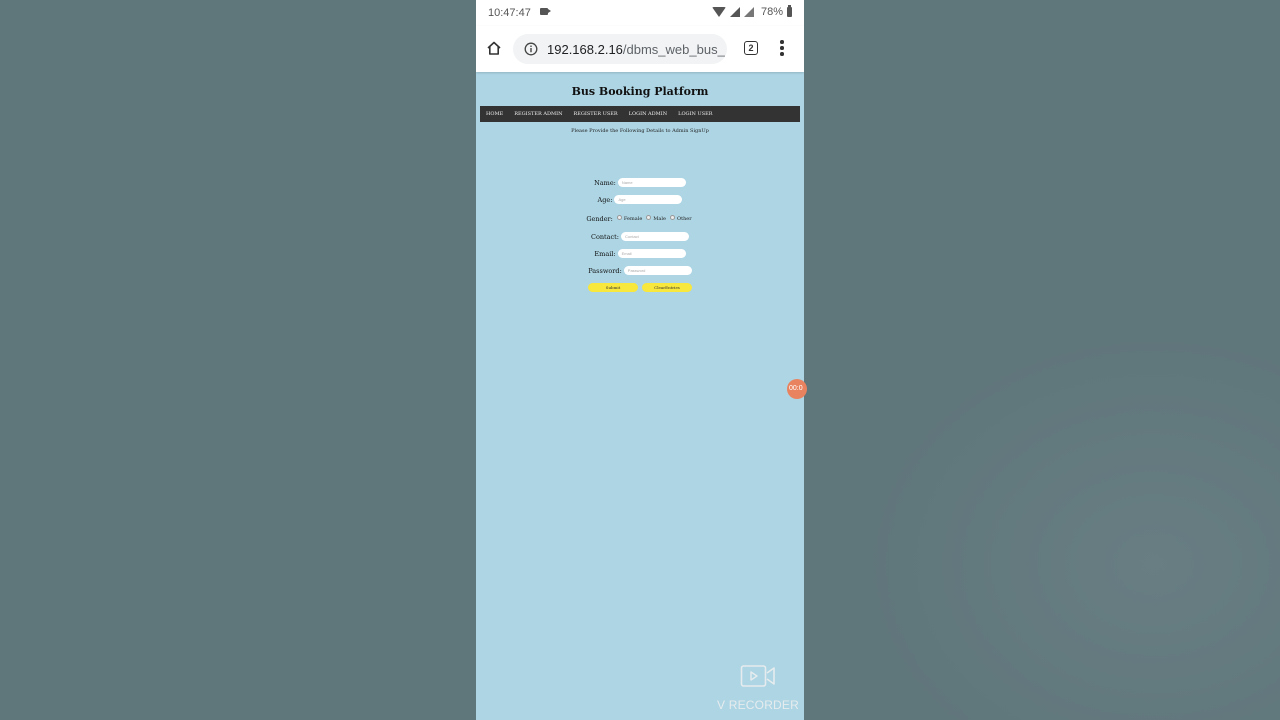 The width and height of the screenshot is (1280, 720). What do you see at coordinates (758, 688) in the screenshot?
I see `recorder-watermark: V RECORDER` at bounding box center [758, 688].